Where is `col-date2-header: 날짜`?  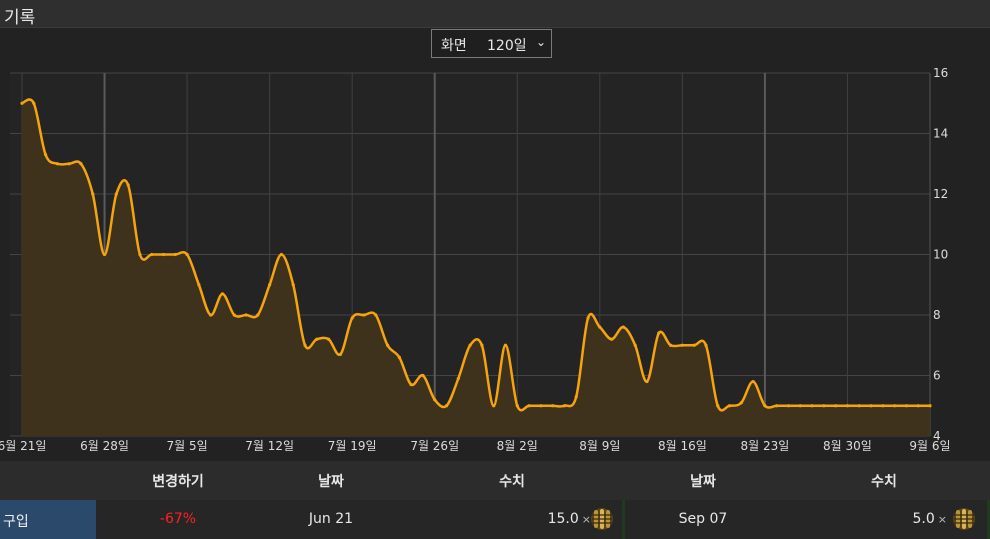
col-date2-header: 날짜 is located at coordinates (703, 482).